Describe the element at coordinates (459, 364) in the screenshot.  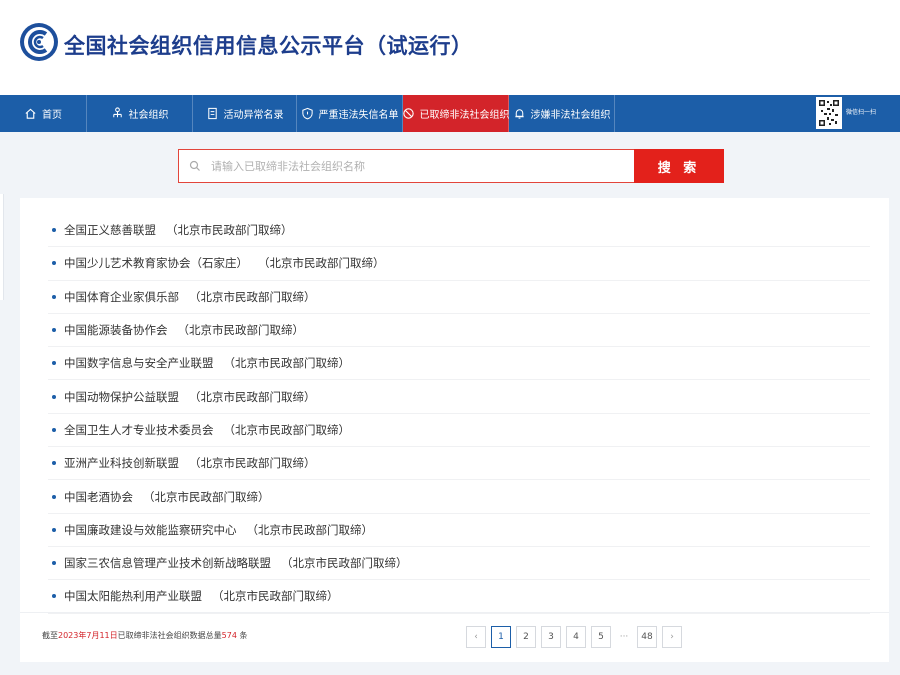
I see `list-item: 中国数字信息与安全产业联盟 （北京市民政部门取缔）` at that location.